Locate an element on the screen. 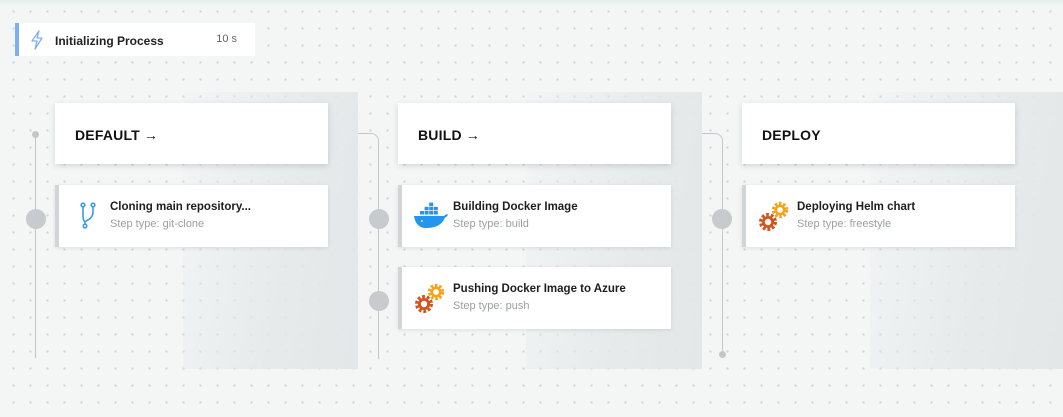 Image resolution: width=1063 pixels, height=417 pixels. docker-icon is located at coordinates (431, 215).